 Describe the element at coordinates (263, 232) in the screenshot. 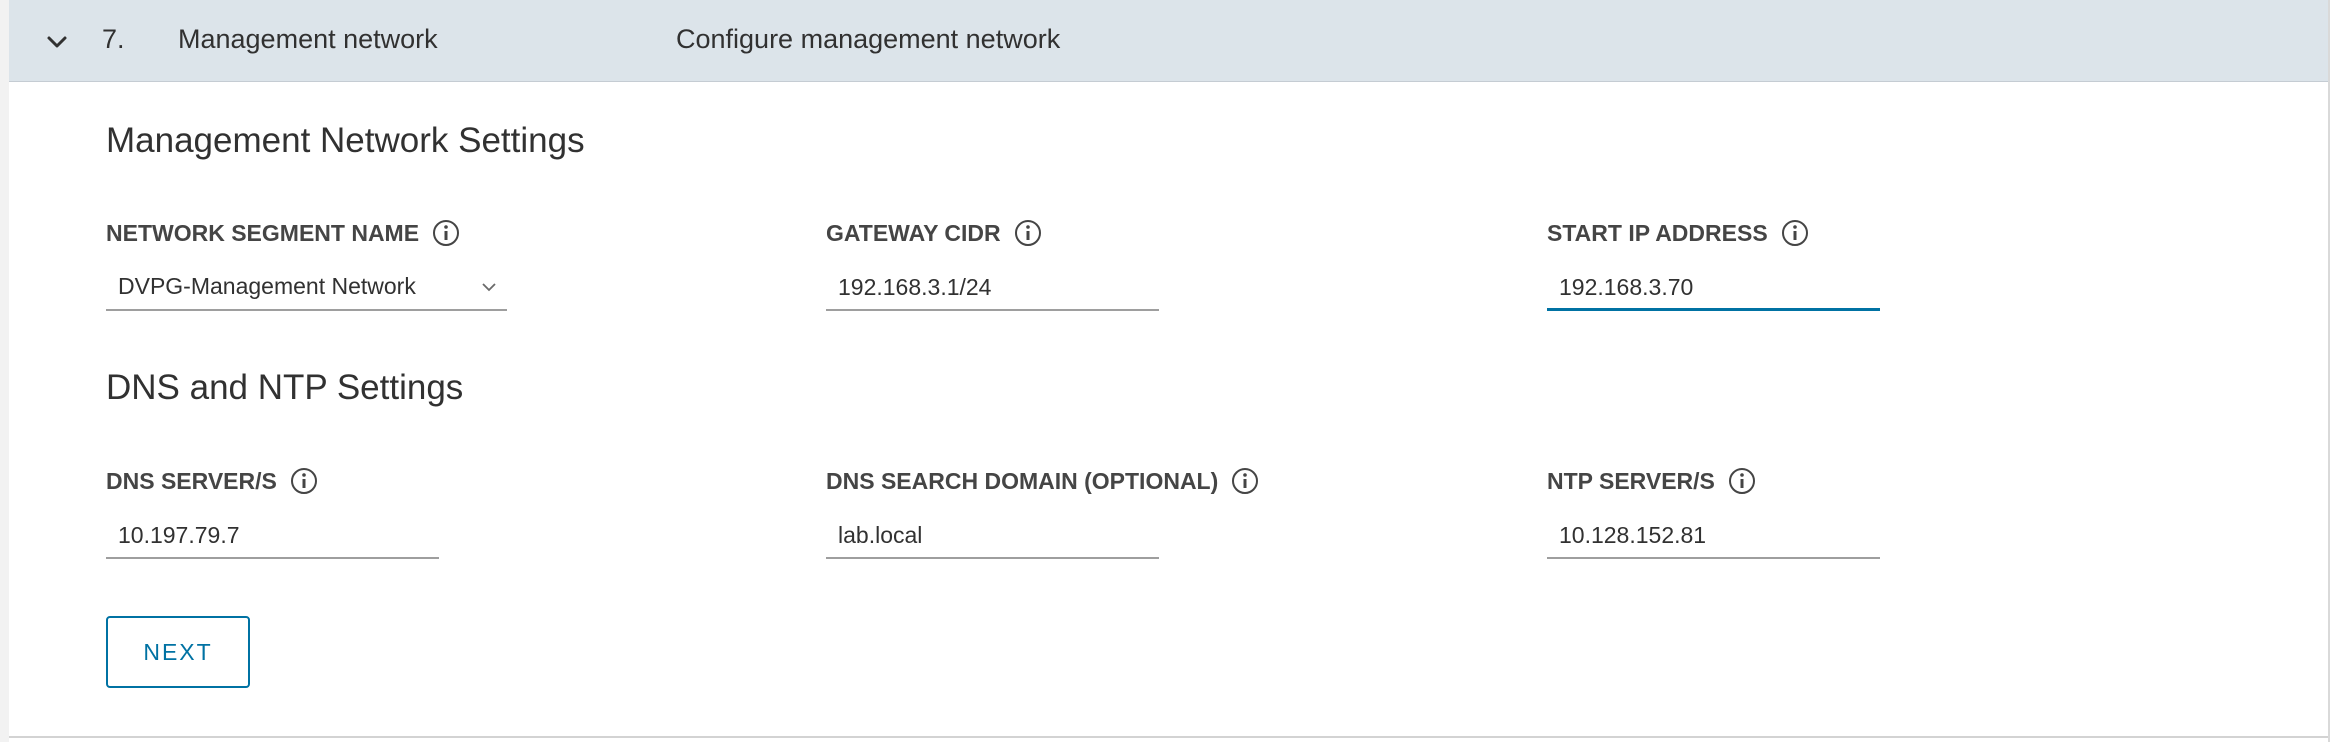

I see `network-segment-label-text: NETWORK SEGMENT NAME` at that location.